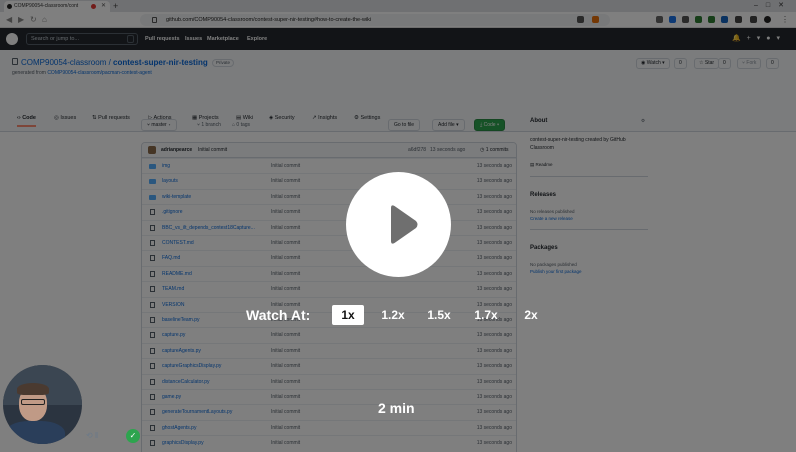 Image resolution: width=796 pixels, height=452 pixels. Describe the element at coordinates (278, 315) in the screenshot. I see `watch-at-label: Watch At:` at that location.